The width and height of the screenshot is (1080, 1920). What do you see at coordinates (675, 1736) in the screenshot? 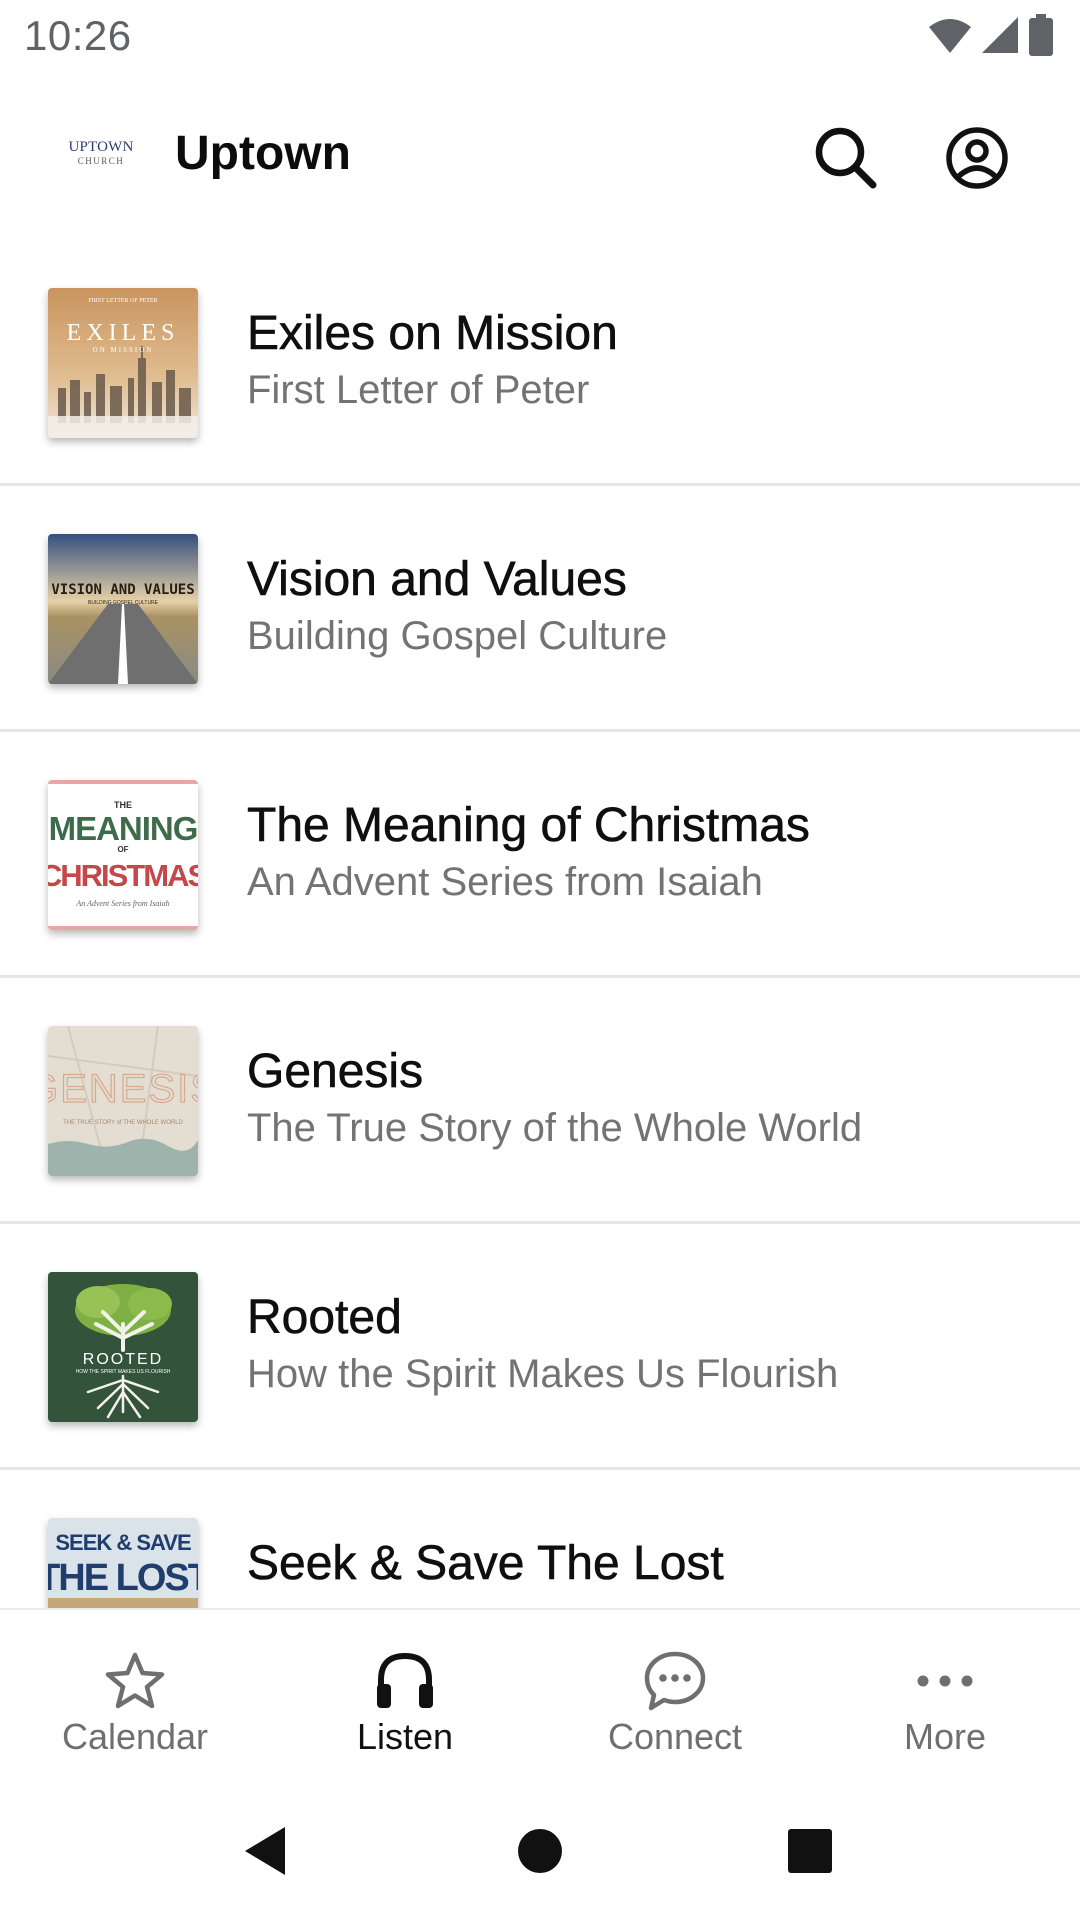
I see `nav-label: Connect` at bounding box center [675, 1736].